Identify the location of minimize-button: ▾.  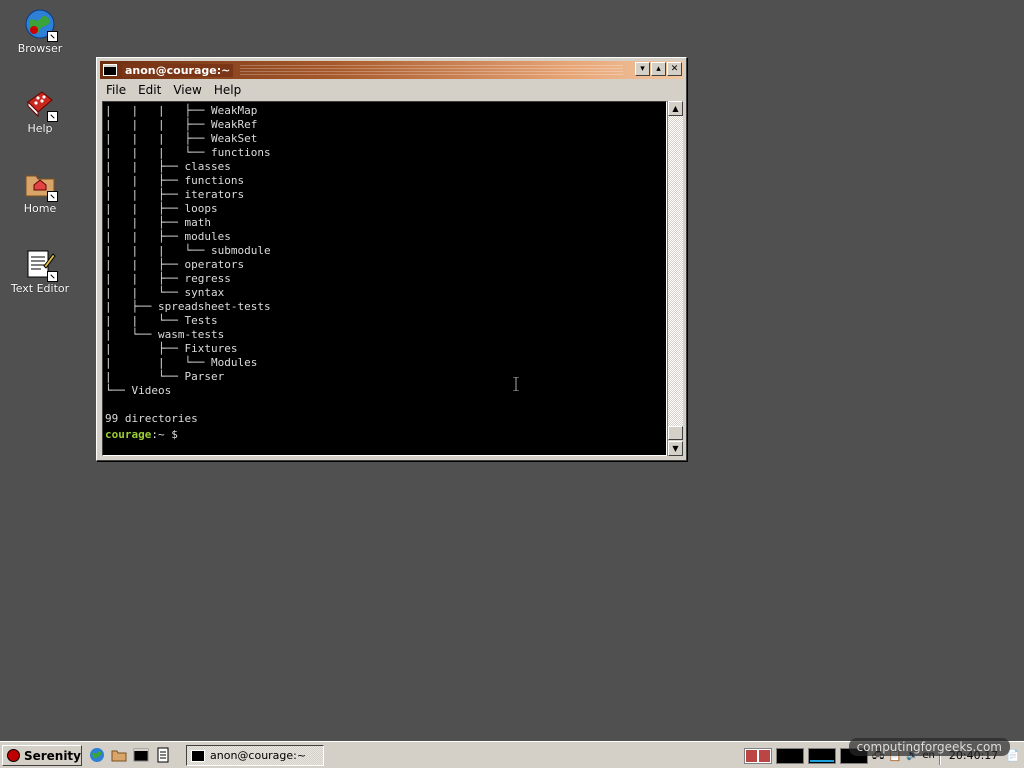
(642, 69).